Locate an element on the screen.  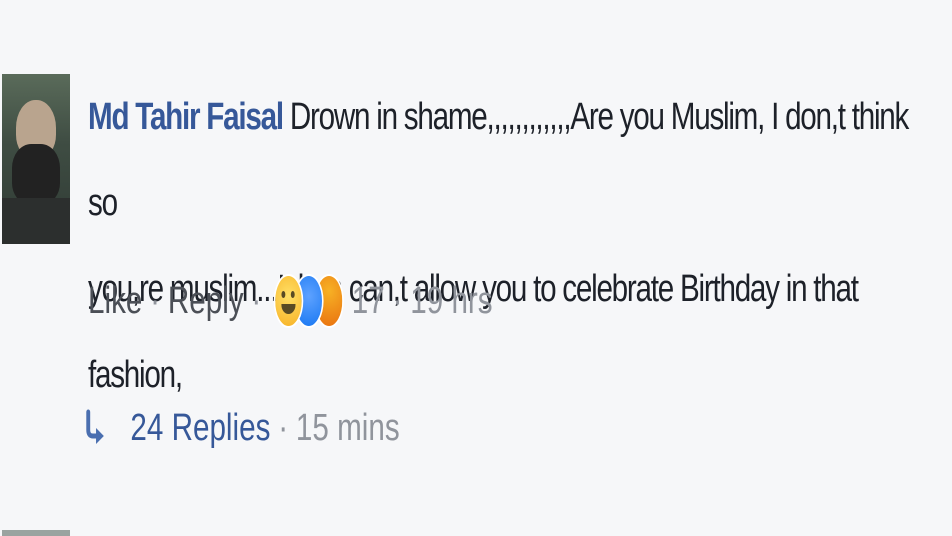
like-button: Like is located at coordinates (115, 301).